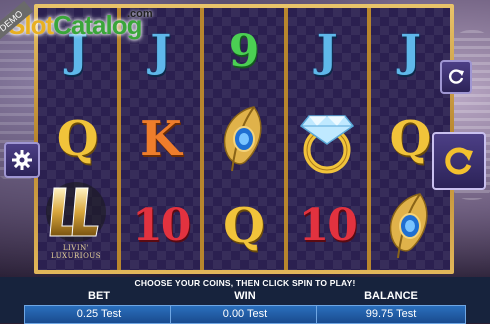 The image size is (490, 324). I want to click on reel-3: 9 Q, so click(244, 139).